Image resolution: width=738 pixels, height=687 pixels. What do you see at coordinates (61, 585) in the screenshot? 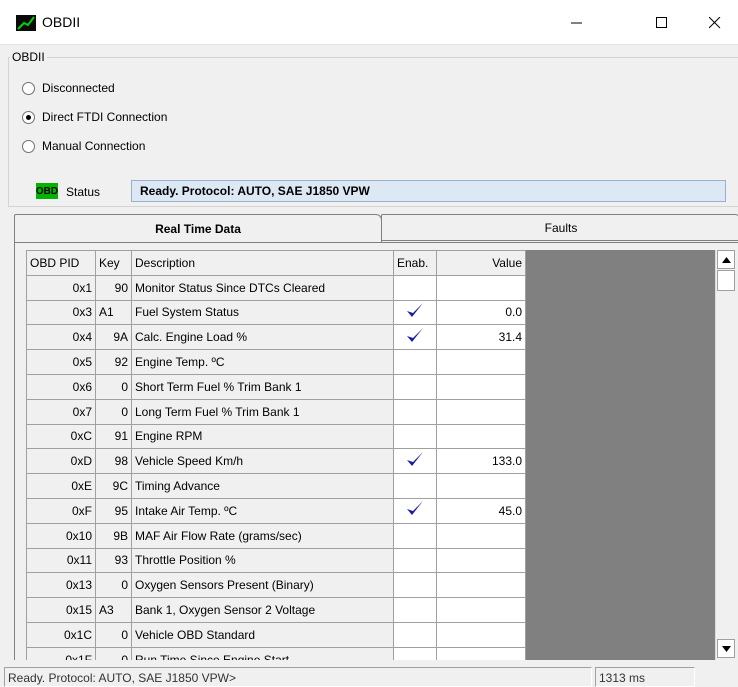
I see `cell-pid: 0x13` at bounding box center [61, 585].